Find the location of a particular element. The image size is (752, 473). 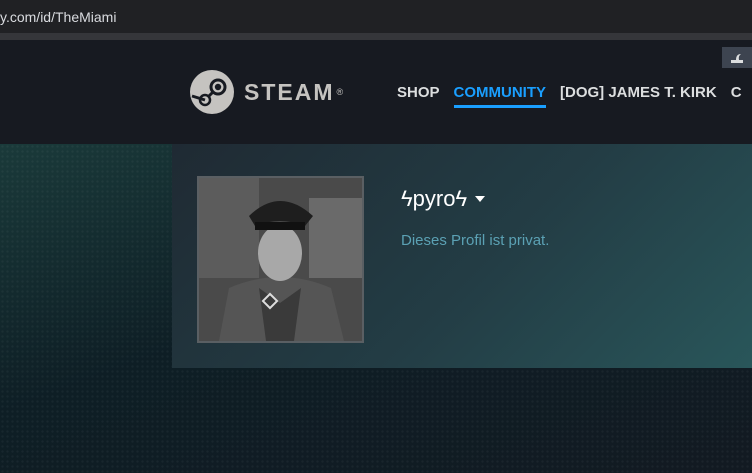

profile-avatar is located at coordinates (280, 259).